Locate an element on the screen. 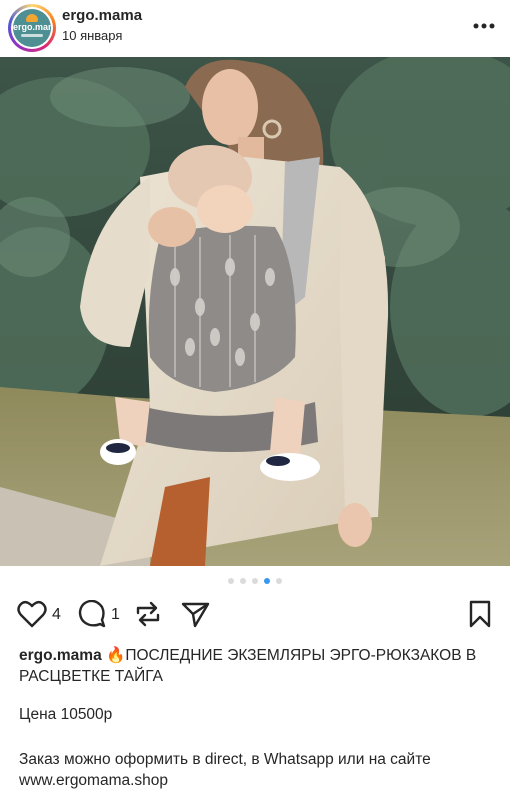  carousel-indicator is located at coordinates (255, 582).